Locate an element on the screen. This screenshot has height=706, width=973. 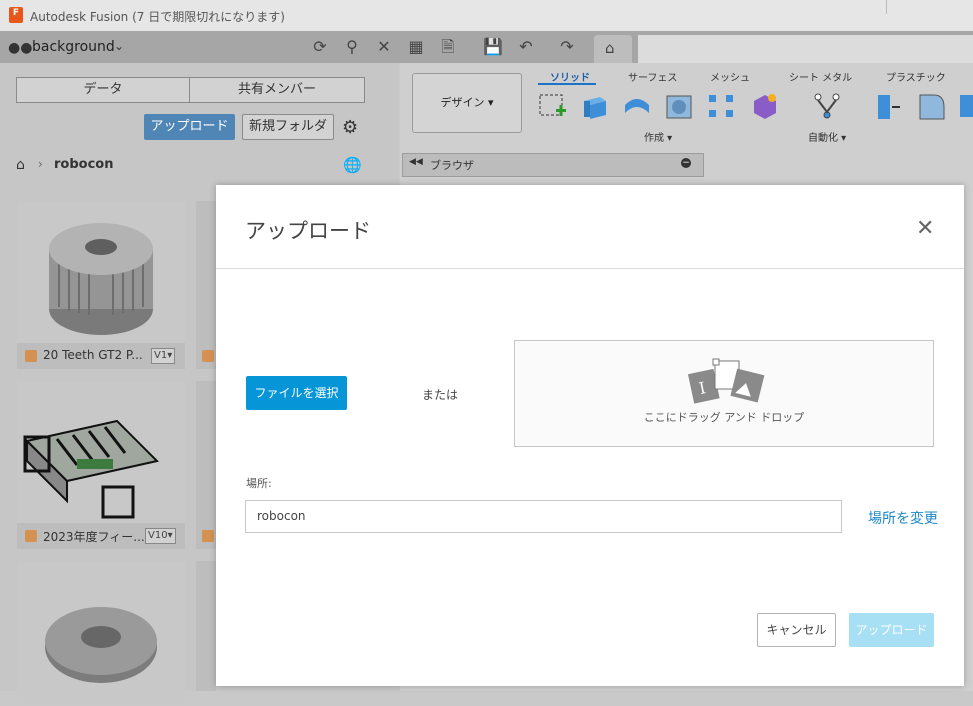
fusion-logo-icon: F is located at coordinates (16, 15).